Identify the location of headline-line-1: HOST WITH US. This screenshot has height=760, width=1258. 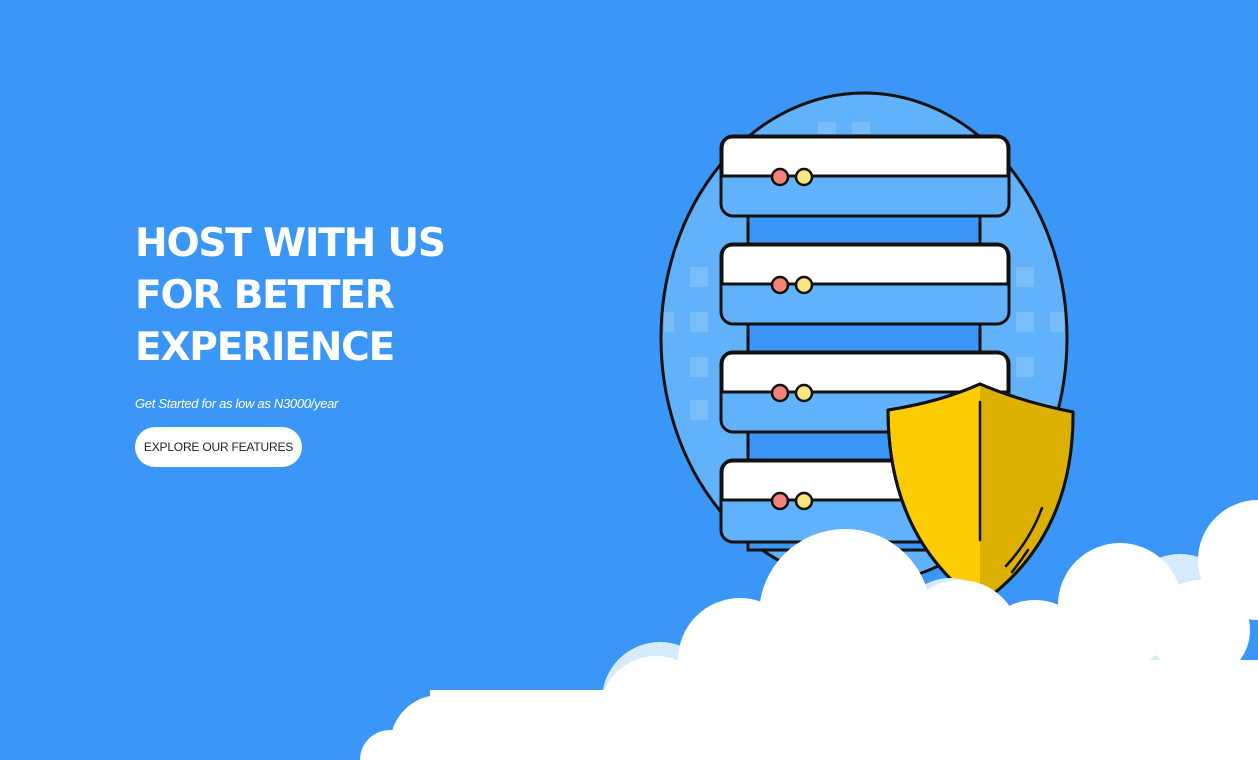
(290, 243).